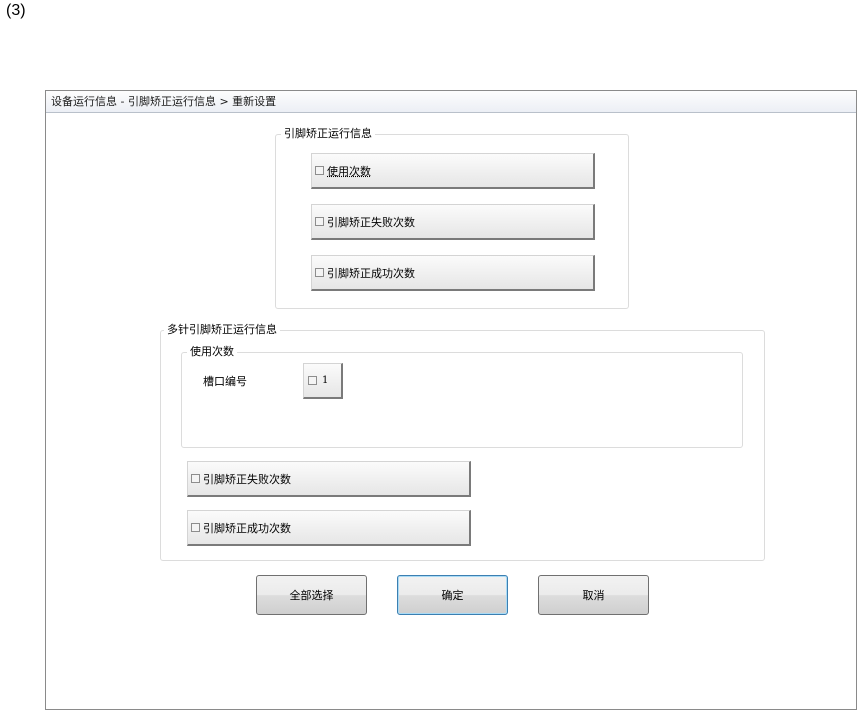  Describe the element at coordinates (225, 381) in the screenshot. I see `slot-number-label: 槽口编号` at that location.